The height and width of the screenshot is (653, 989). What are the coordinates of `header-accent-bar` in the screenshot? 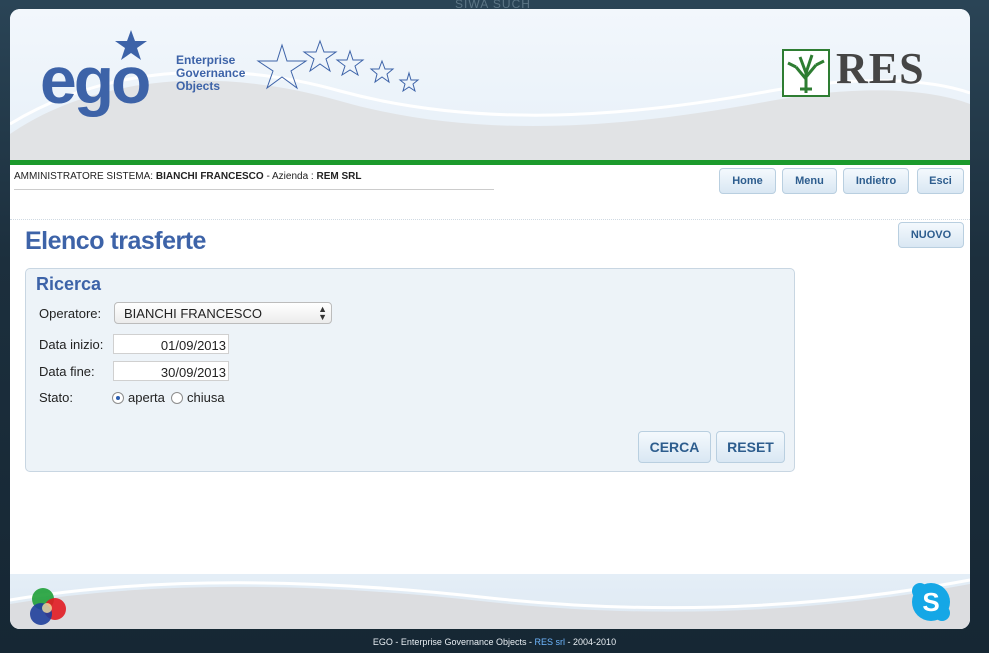 It's located at (490, 162).